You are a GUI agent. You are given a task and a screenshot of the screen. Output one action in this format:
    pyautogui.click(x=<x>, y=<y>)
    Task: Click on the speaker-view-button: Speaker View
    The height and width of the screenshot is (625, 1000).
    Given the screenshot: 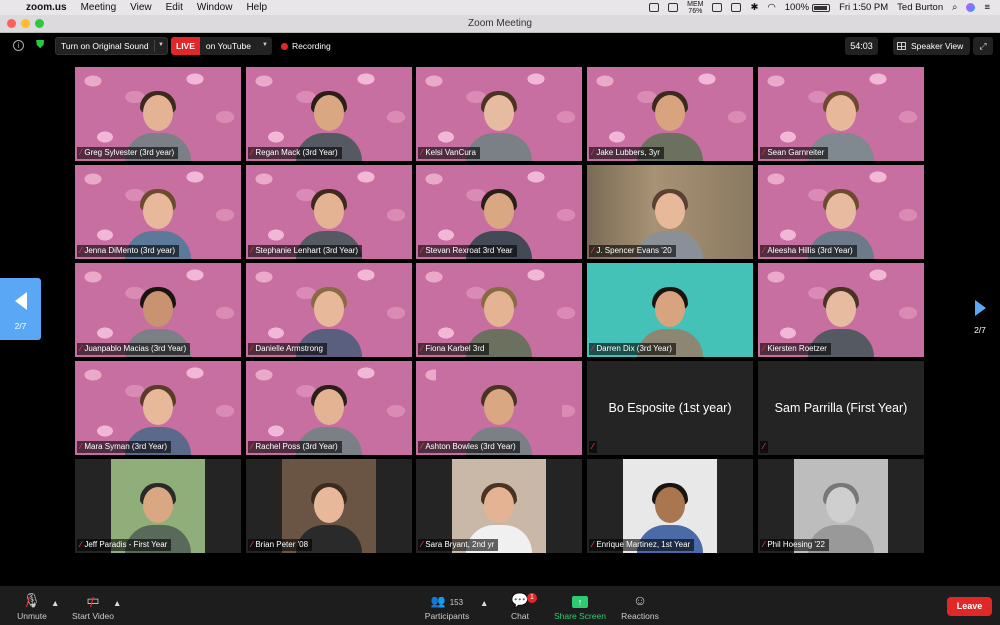 What is the action you would take?
    pyautogui.click(x=931, y=46)
    